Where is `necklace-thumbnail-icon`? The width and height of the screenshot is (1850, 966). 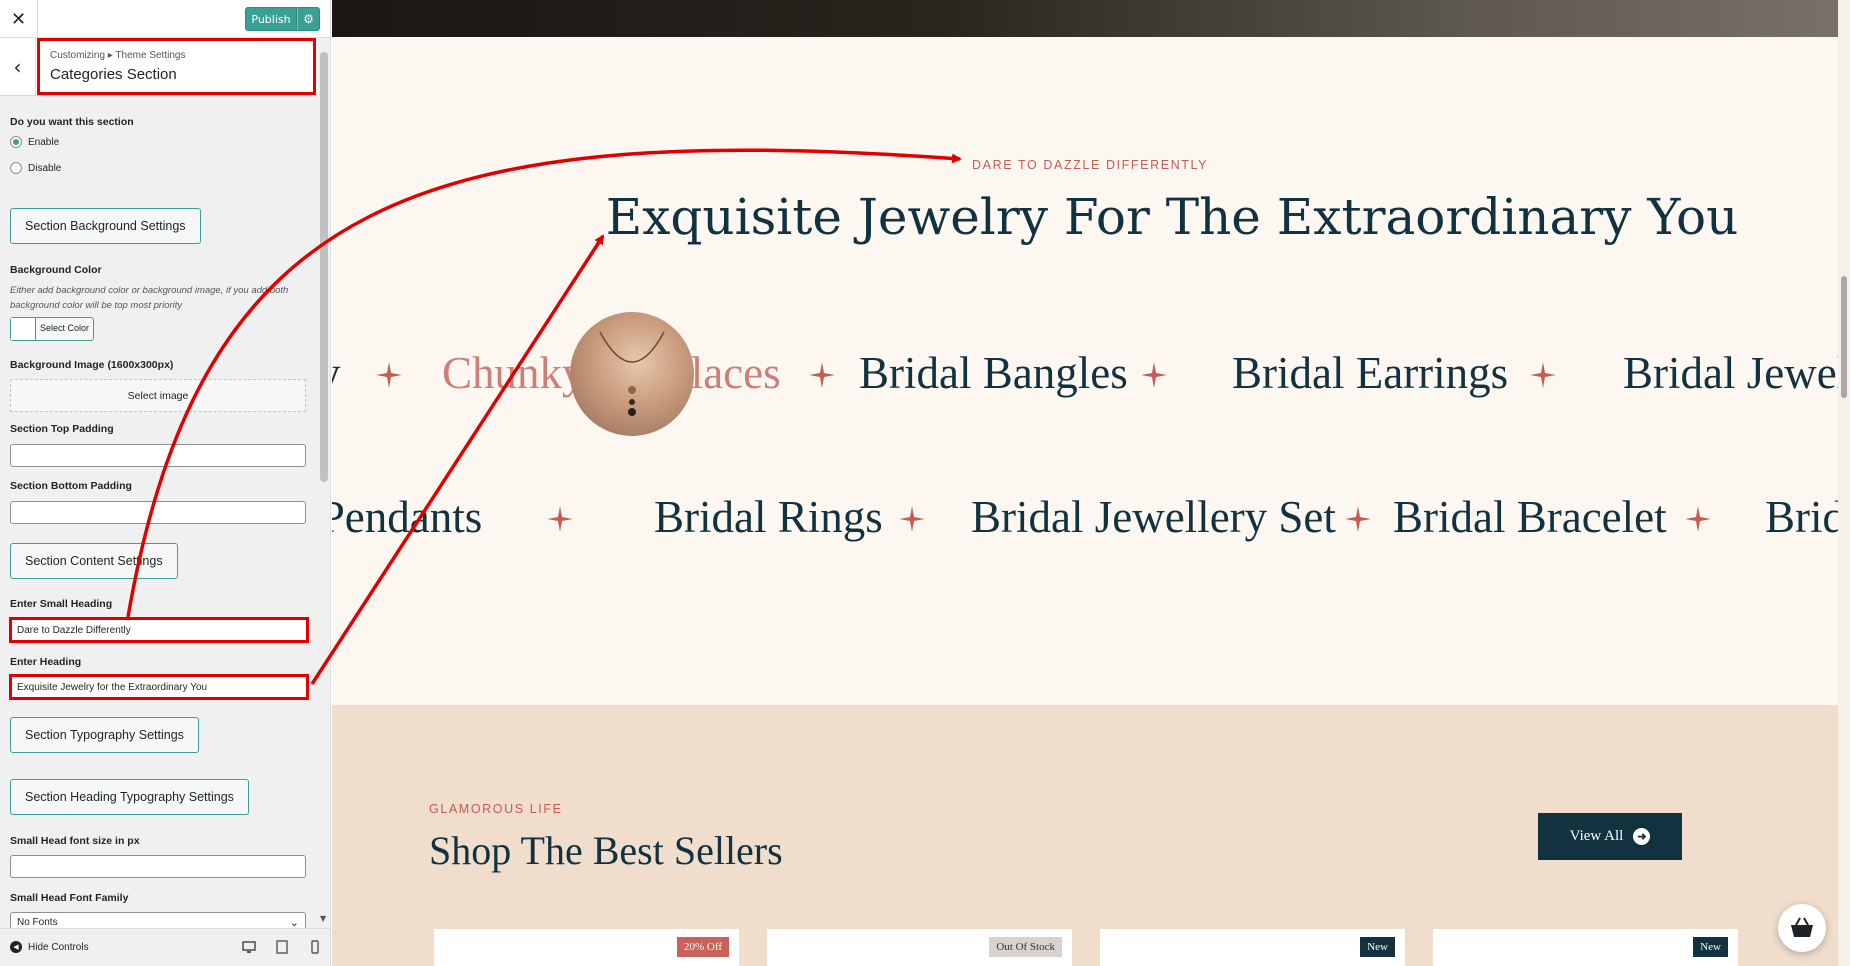 necklace-thumbnail-icon is located at coordinates (632, 373).